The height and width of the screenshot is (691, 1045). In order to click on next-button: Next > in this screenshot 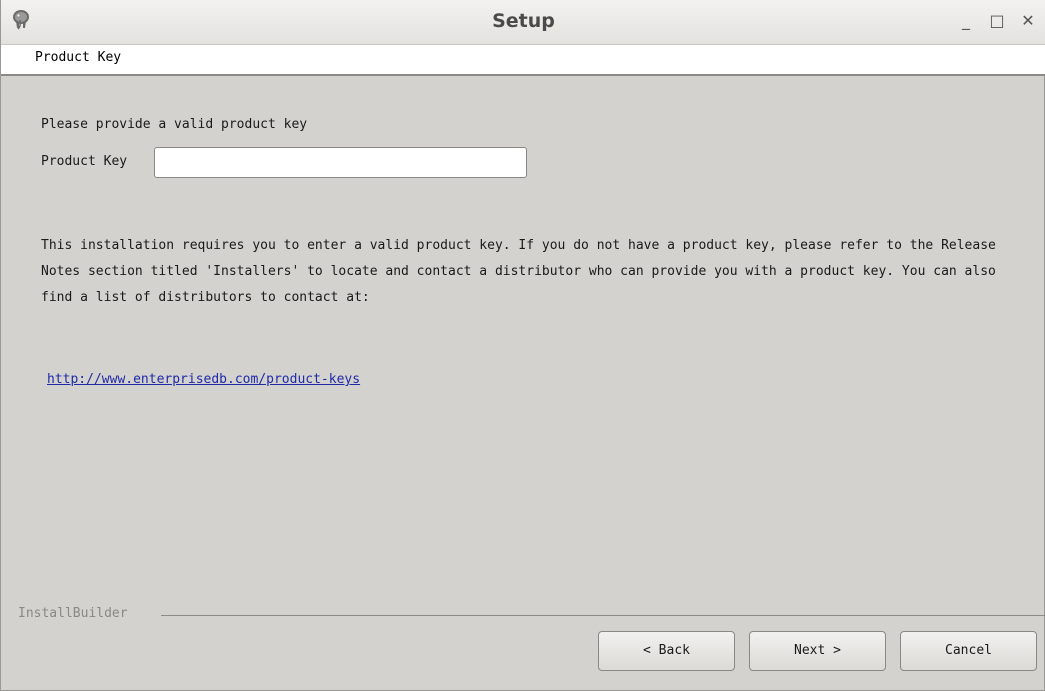, I will do `click(817, 651)`.